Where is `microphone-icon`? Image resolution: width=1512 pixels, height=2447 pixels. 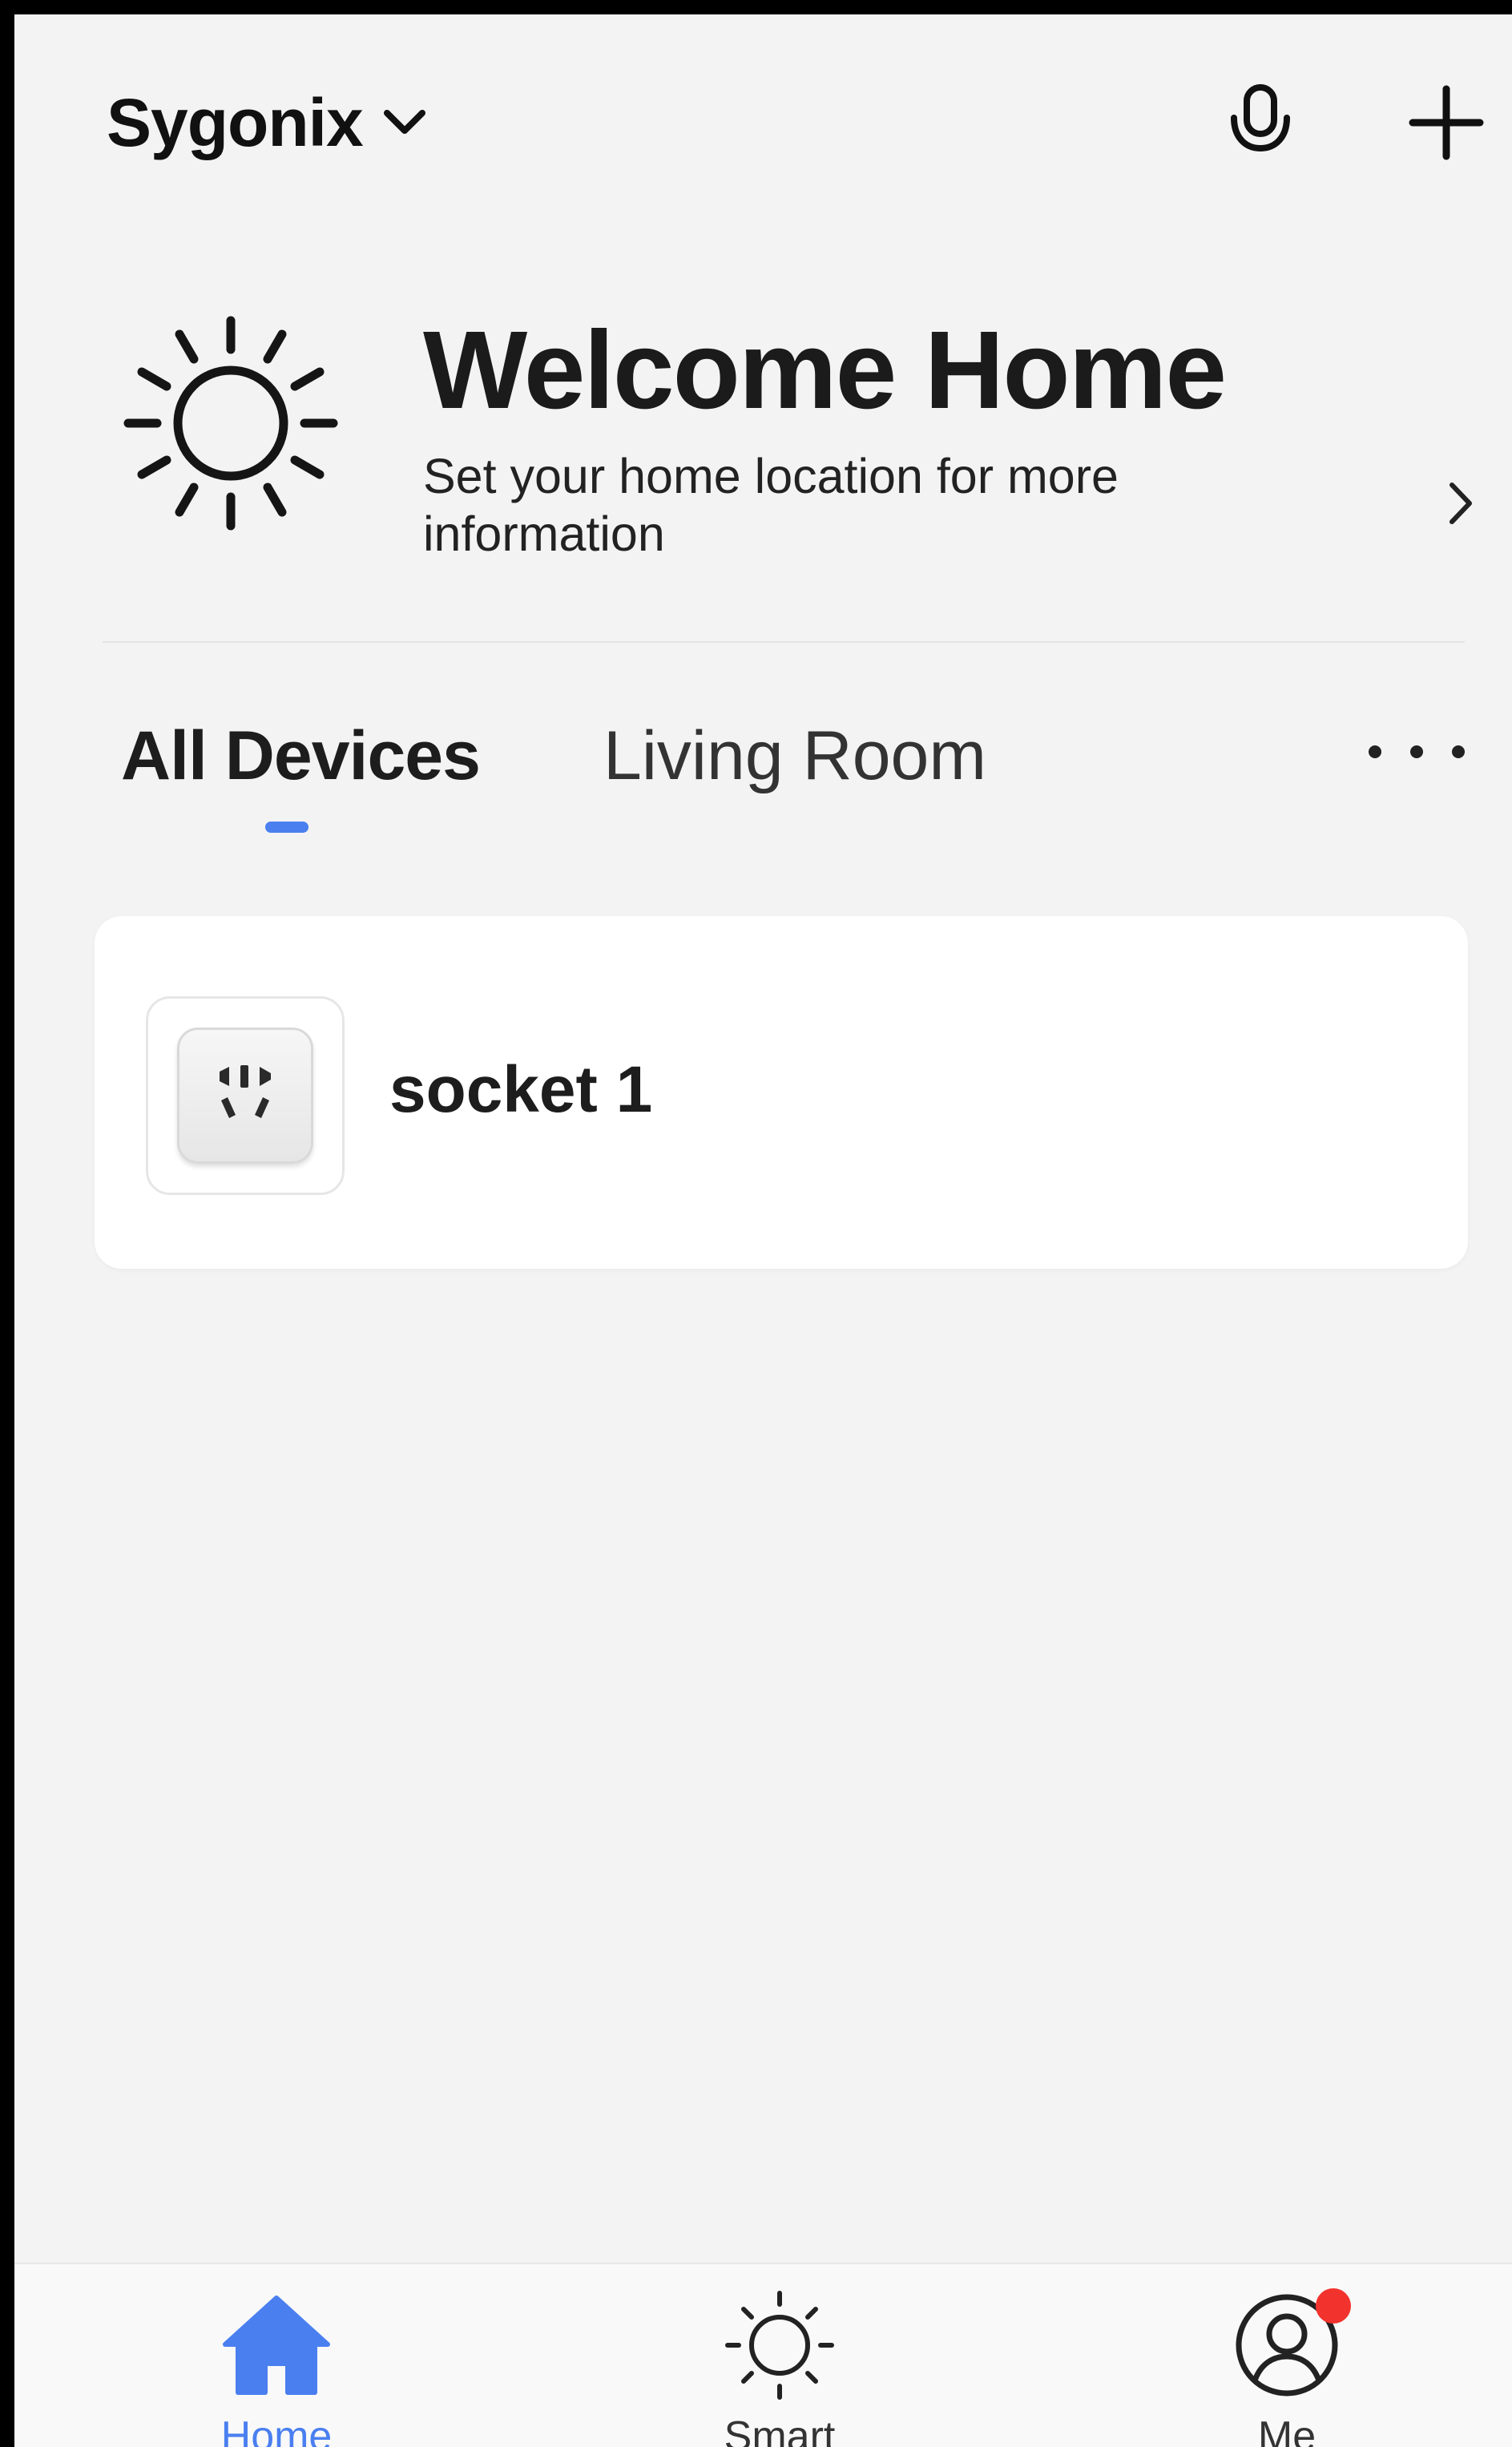 microphone-icon is located at coordinates (1260, 118).